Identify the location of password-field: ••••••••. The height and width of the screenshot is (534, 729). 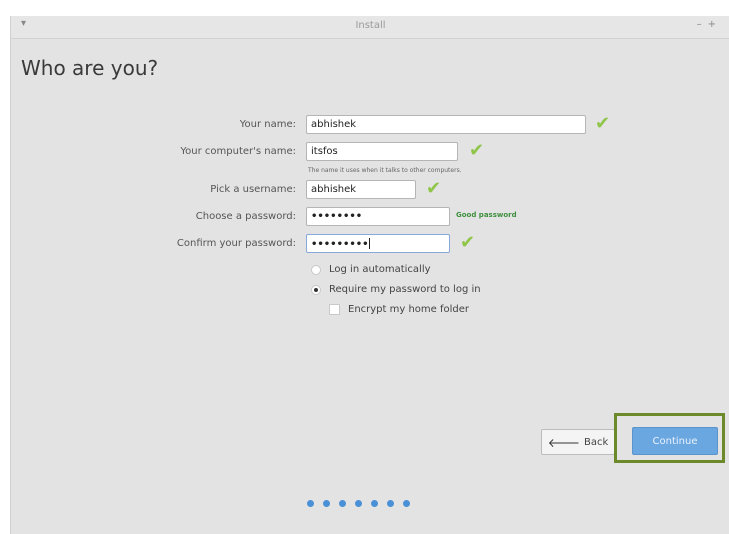
(378, 216).